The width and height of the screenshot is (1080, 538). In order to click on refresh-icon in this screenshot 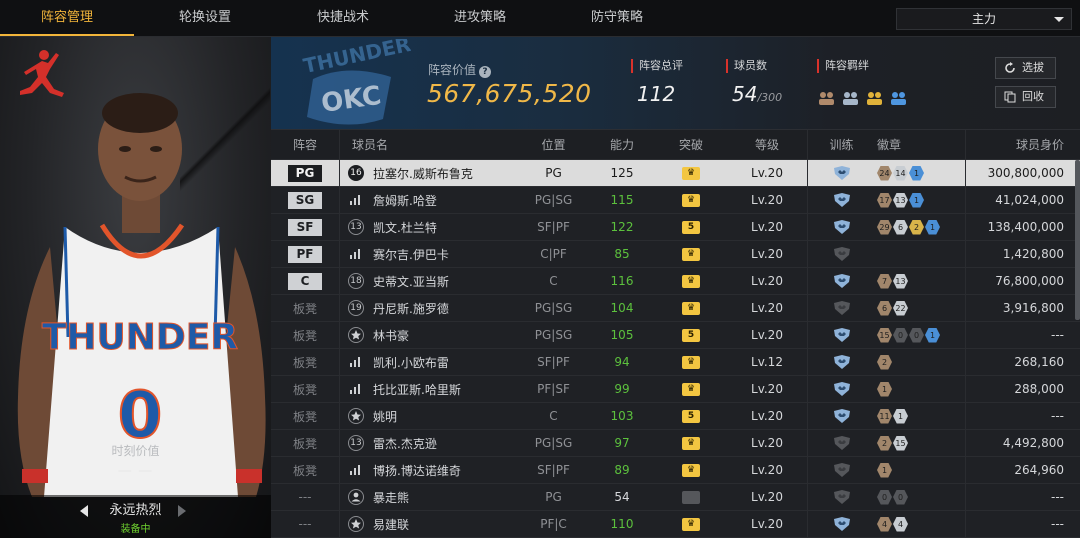, I will do `click(1010, 67)`.